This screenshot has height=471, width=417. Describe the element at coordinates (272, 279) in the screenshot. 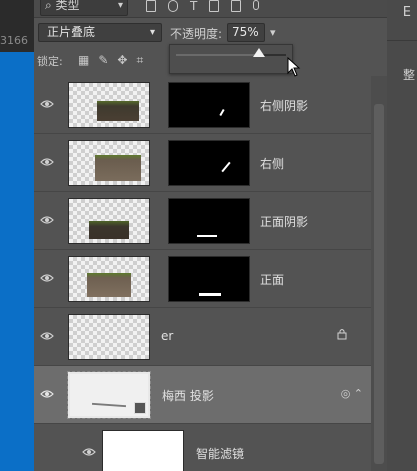

I see `layer-name: 正面` at that location.